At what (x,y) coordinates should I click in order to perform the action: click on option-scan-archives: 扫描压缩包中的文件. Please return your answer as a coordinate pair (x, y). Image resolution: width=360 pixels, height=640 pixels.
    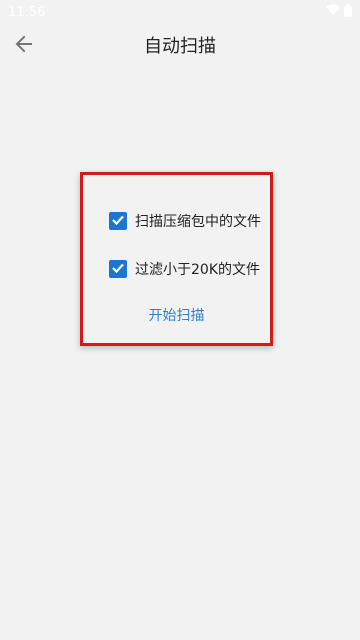
    Looking at the image, I should click on (185, 221).